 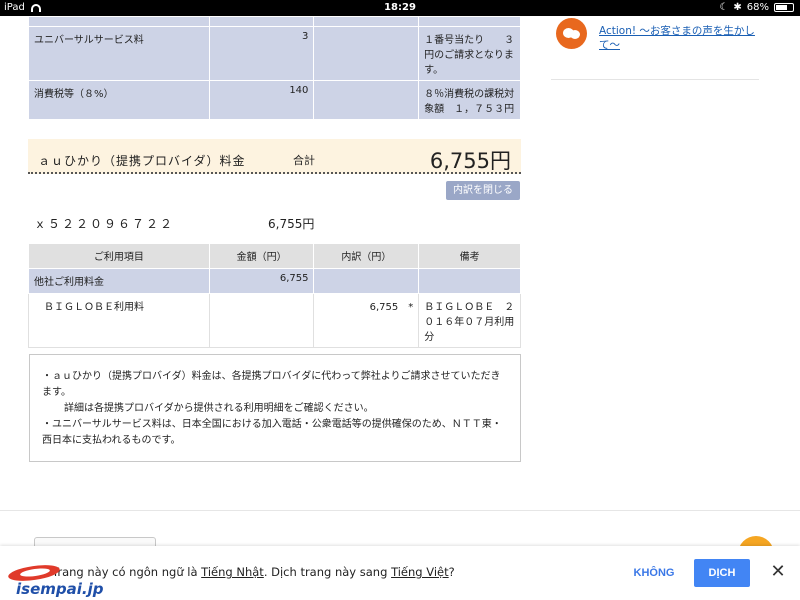 I want to click on battery-percent: 68%, so click(x=757, y=7).